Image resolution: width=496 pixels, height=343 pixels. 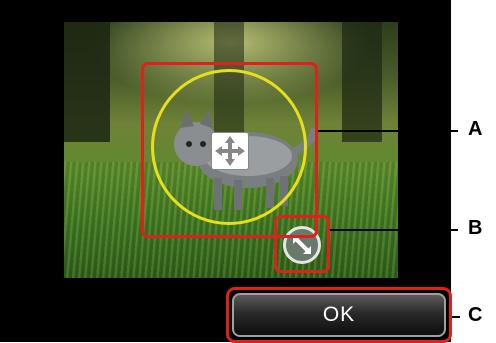 What do you see at coordinates (475, 228) in the screenshot?
I see `callout-label-b: B` at bounding box center [475, 228].